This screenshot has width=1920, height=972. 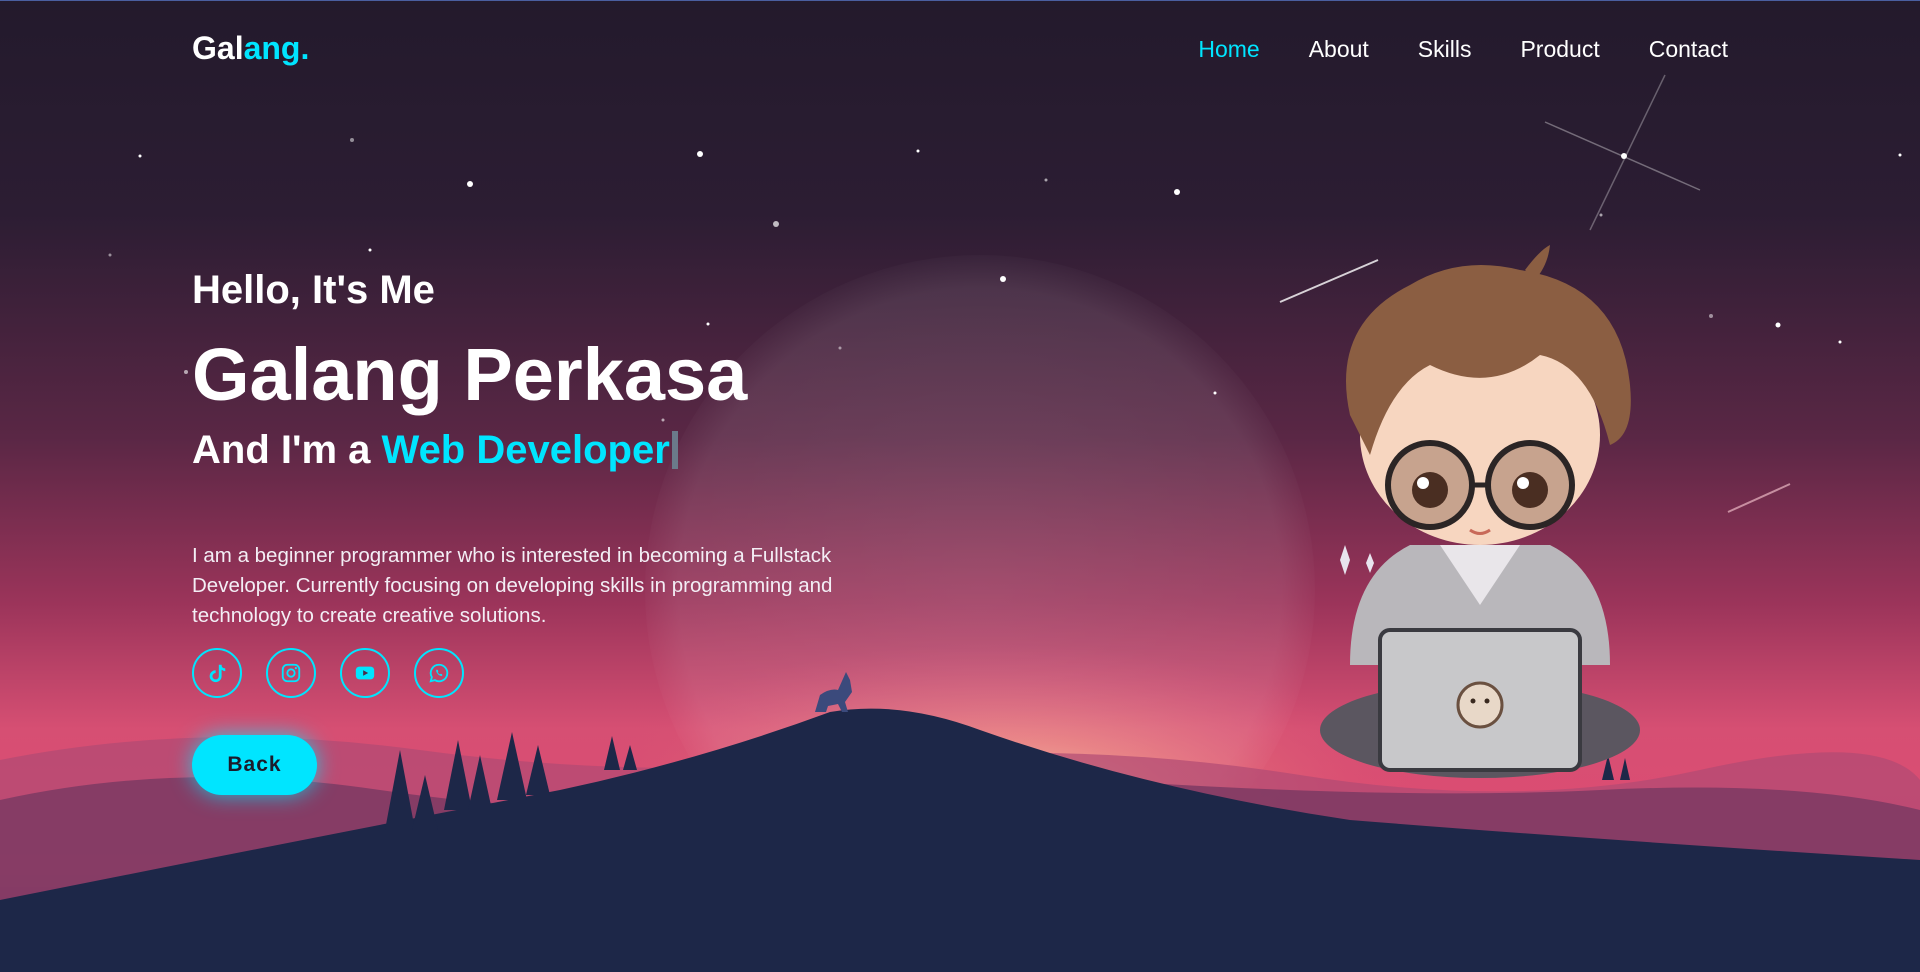 I want to click on site-logo: Galang., so click(x=250, y=48).